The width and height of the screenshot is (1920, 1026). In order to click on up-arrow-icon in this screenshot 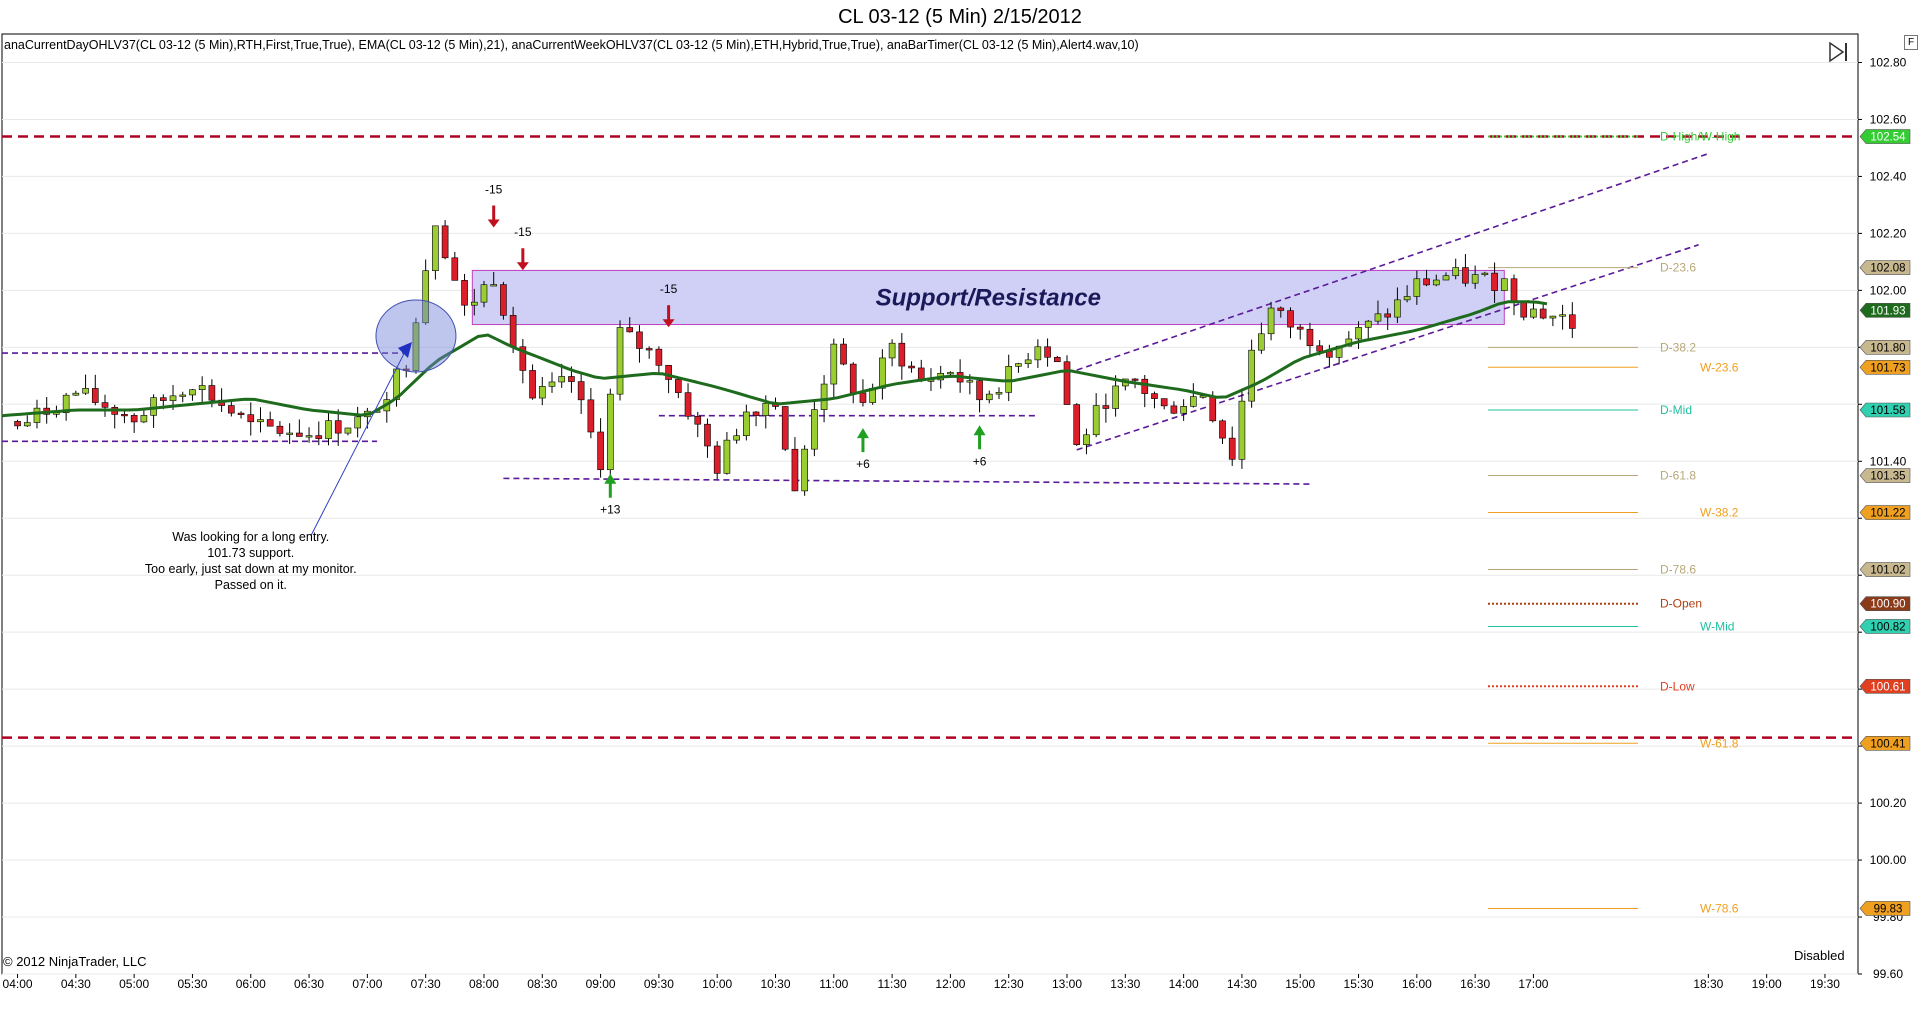, I will do `click(979, 430)`.